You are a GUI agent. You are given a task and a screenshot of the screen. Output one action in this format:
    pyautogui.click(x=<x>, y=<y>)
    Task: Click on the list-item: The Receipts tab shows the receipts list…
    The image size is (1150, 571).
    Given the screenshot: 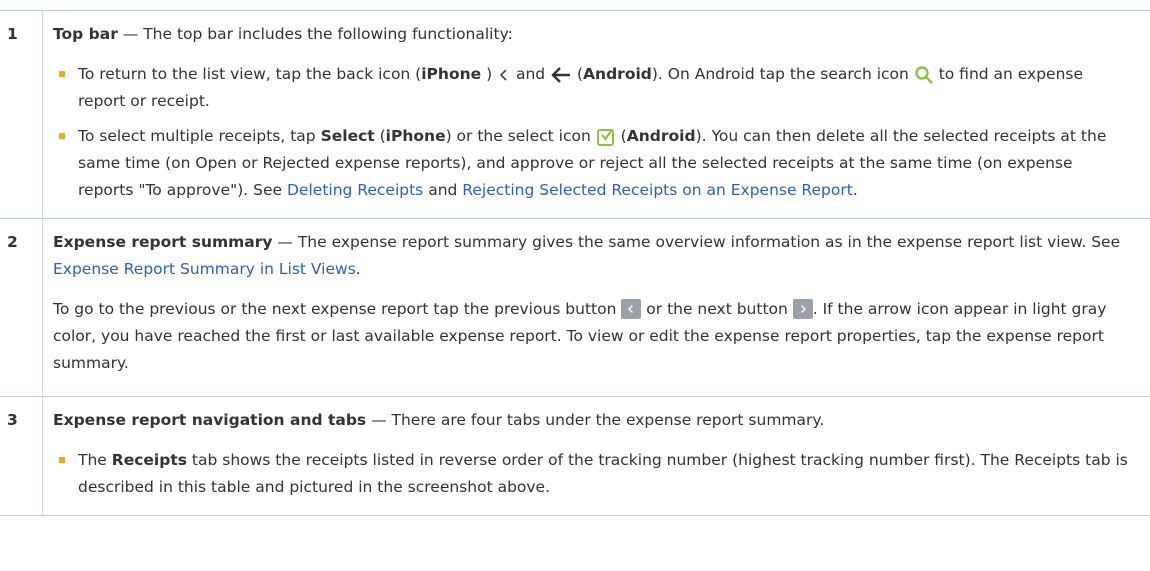 What is the action you would take?
    pyautogui.click(x=591, y=474)
    